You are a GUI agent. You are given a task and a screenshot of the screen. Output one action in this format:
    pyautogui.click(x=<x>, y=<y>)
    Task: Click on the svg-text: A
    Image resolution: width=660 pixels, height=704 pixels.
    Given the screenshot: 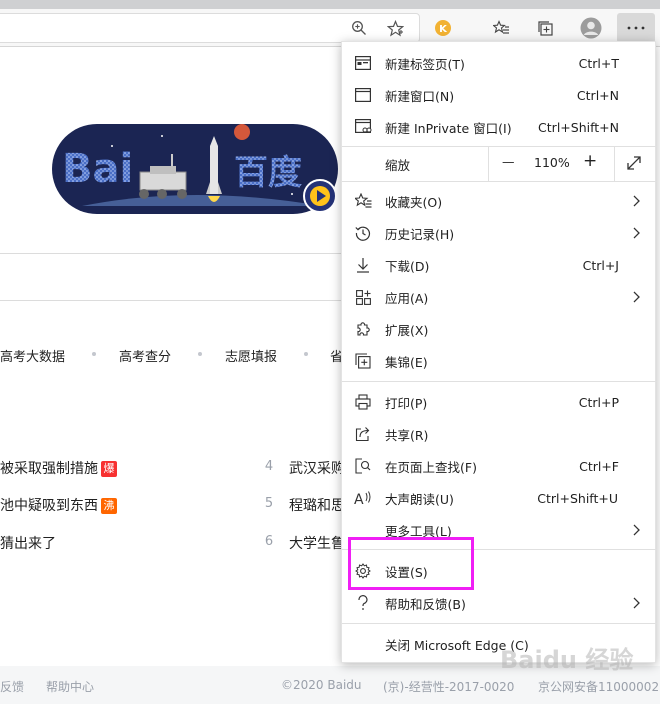 What is the action you would take?
    pyautogui.click(x=359, y=499)
    